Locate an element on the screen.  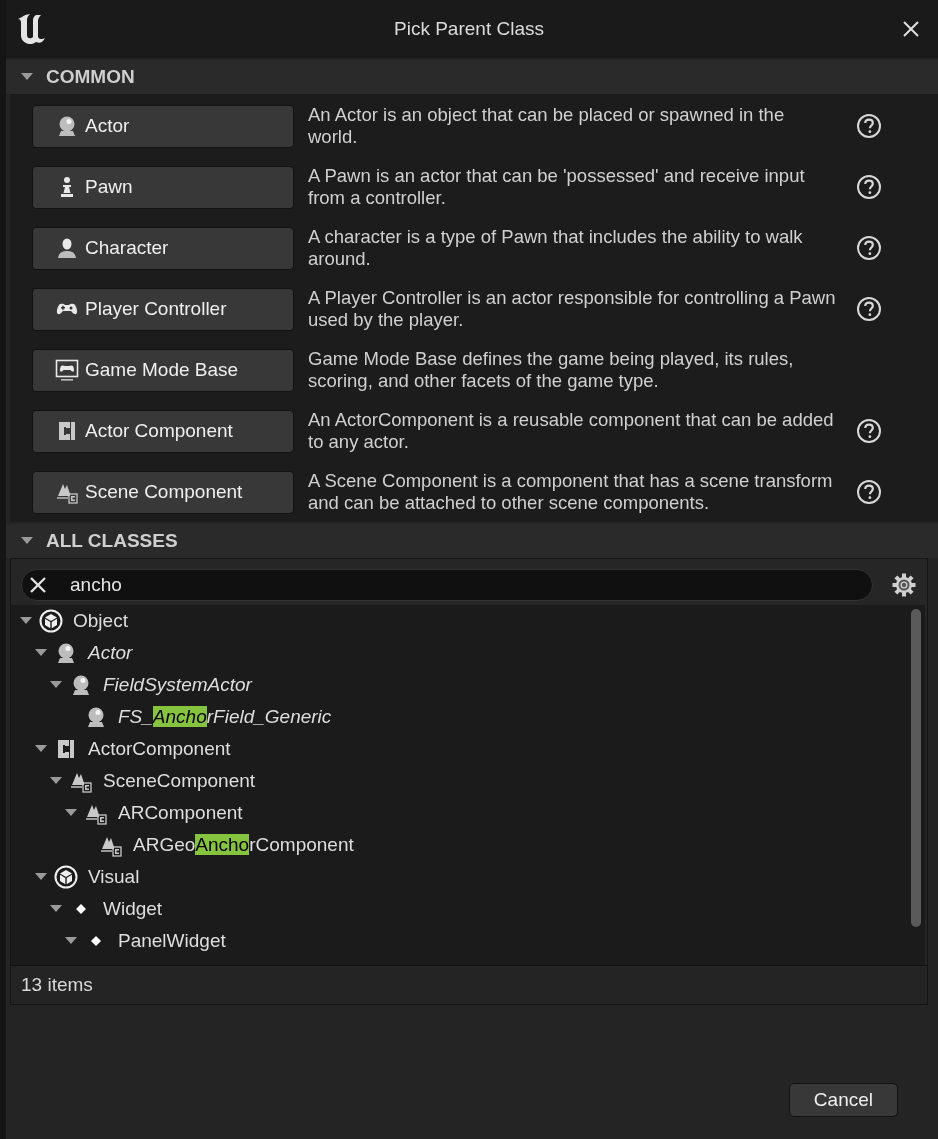
tree-item: ActorComponent is located at coordinates (461, 749).